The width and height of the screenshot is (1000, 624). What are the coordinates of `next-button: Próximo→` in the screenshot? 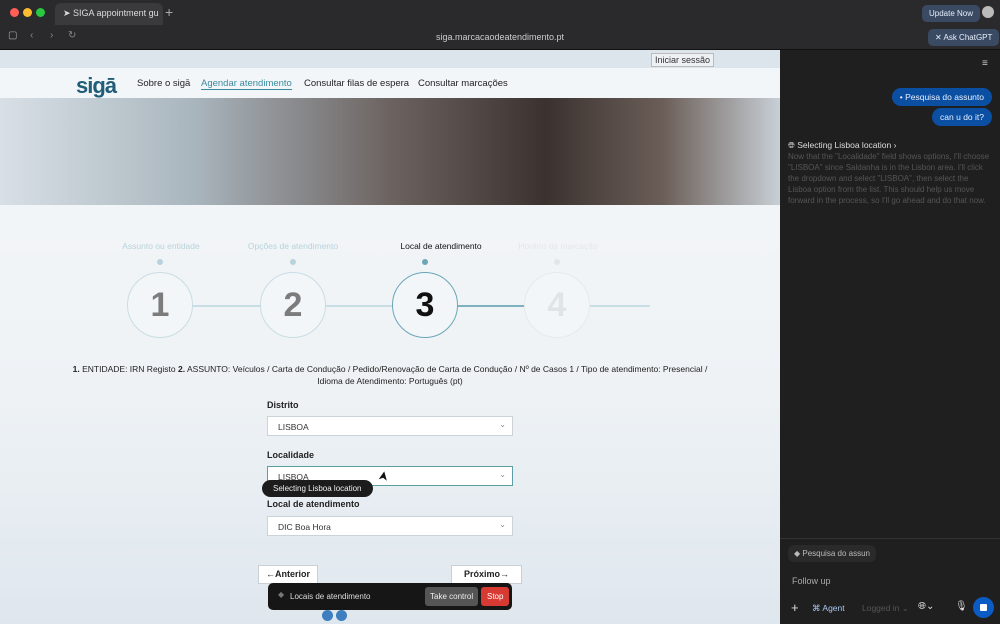 It's located at (486, 574).